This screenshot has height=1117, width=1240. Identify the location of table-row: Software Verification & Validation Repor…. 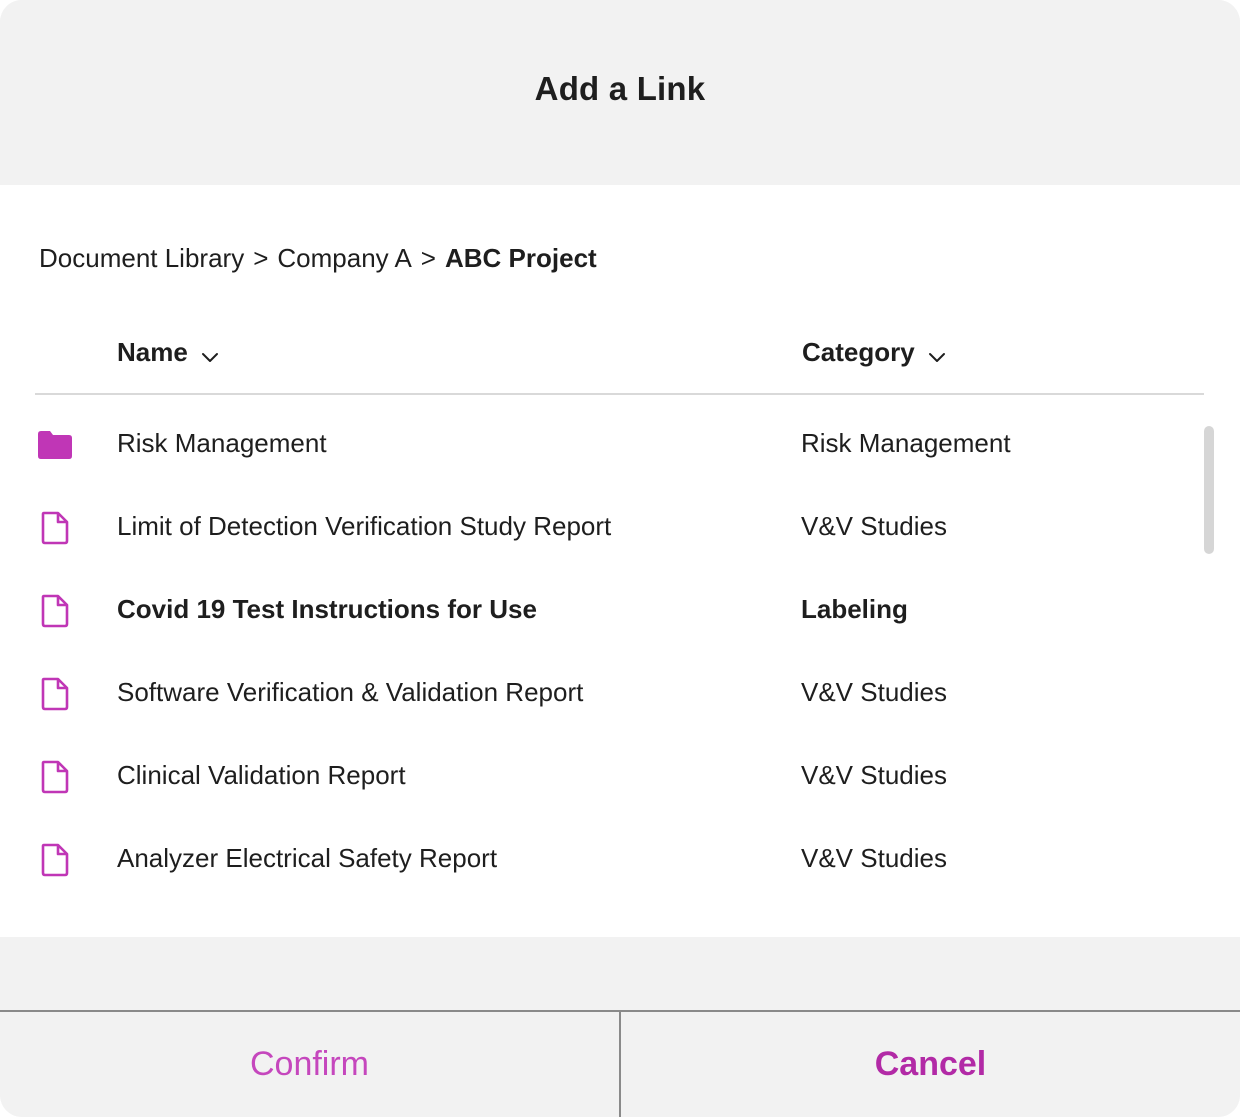
(600, 694).